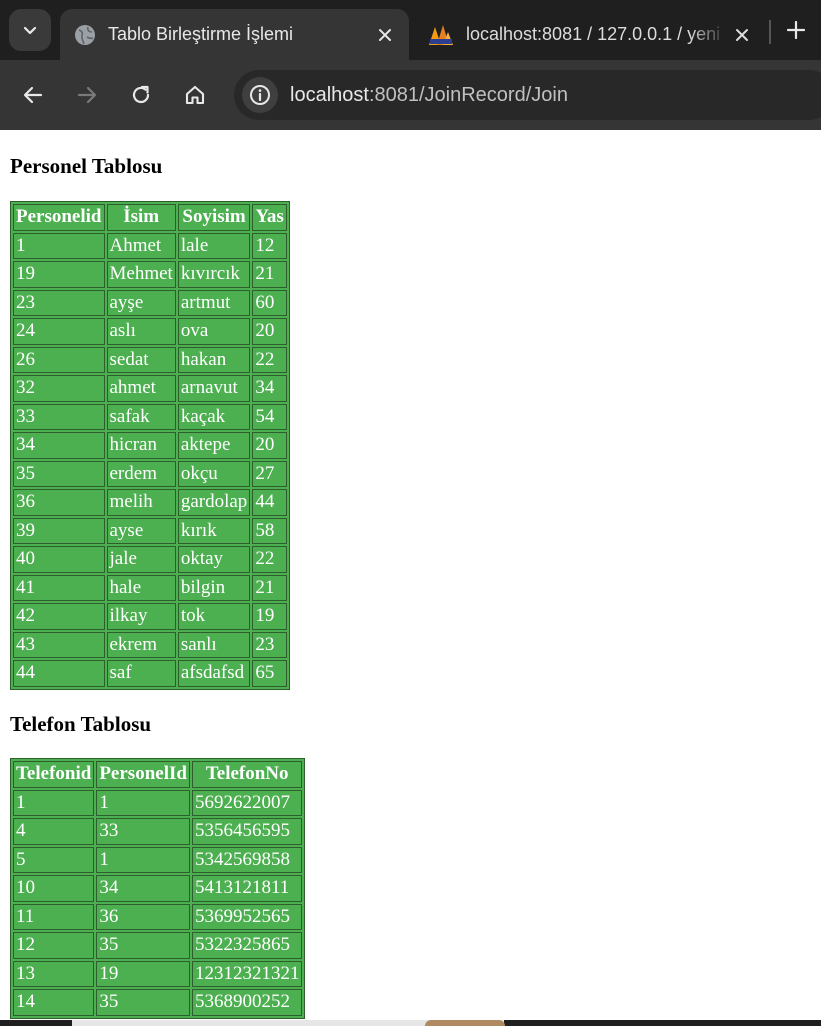 The height and width of the screenshot is (1026, 821). What do you see at coordinates (59, 217) in the screenshot?
I see `column-header: Personelid` at bounding box center [59, 217].